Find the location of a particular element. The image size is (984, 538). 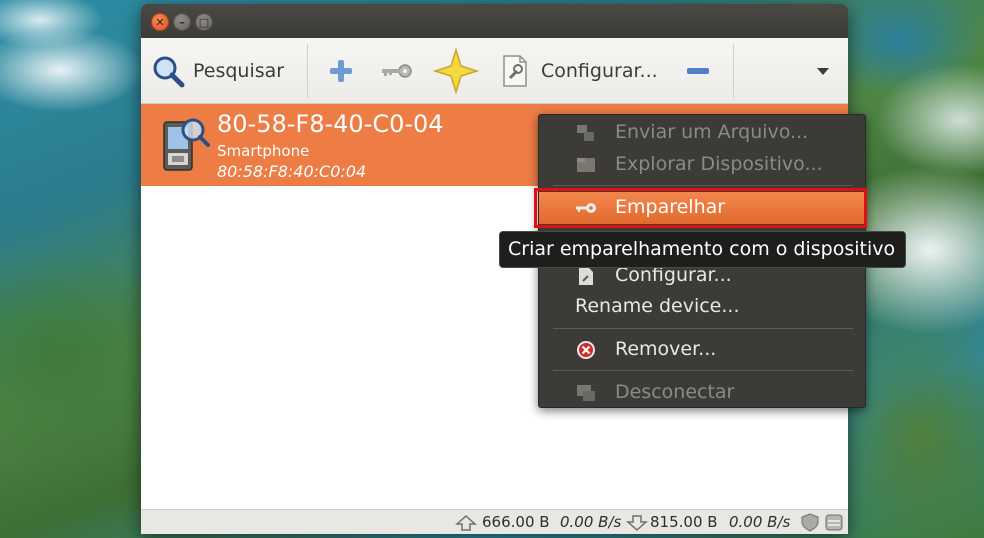

dropdown-arrow-icon is located at coordinates (823, 71).